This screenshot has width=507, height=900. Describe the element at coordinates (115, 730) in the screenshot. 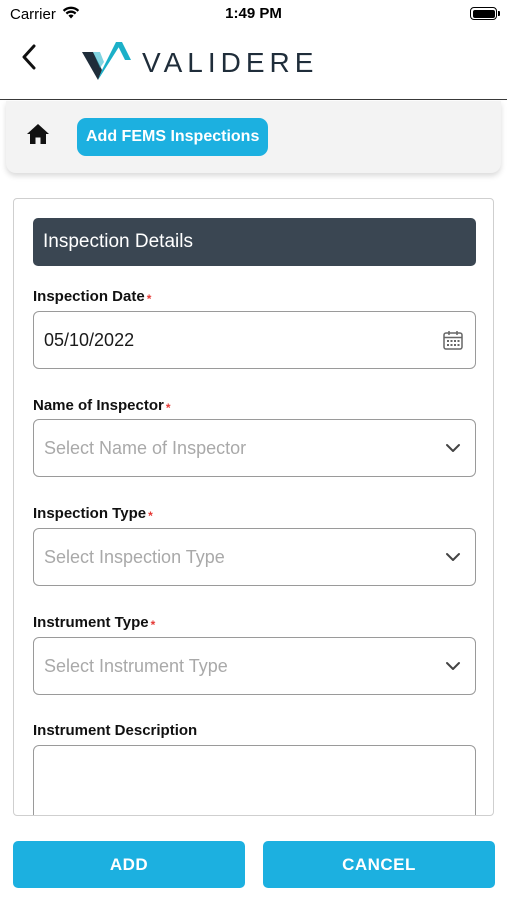

I see `instrument-description-label: Instrument Description` at that location.